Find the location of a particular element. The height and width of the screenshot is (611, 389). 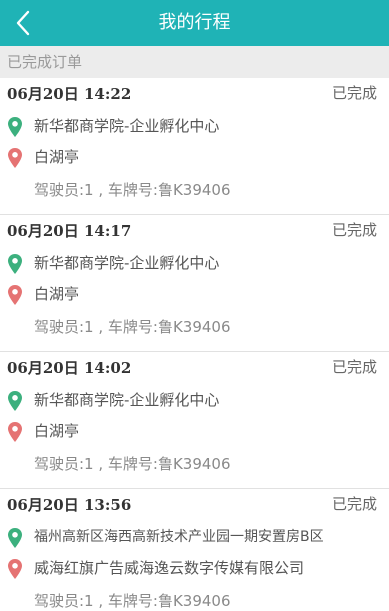

page-title: 我的行程 is located at coordinates (194, 22).